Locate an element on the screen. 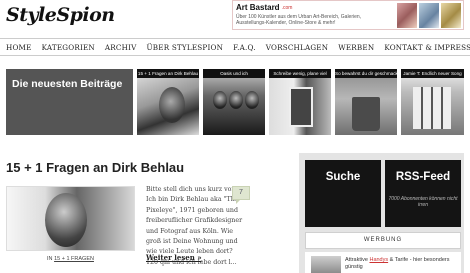 This screenshot has height=273, width=470. read-more-link: Weiter lesen » is located at coordinates (174, 257).